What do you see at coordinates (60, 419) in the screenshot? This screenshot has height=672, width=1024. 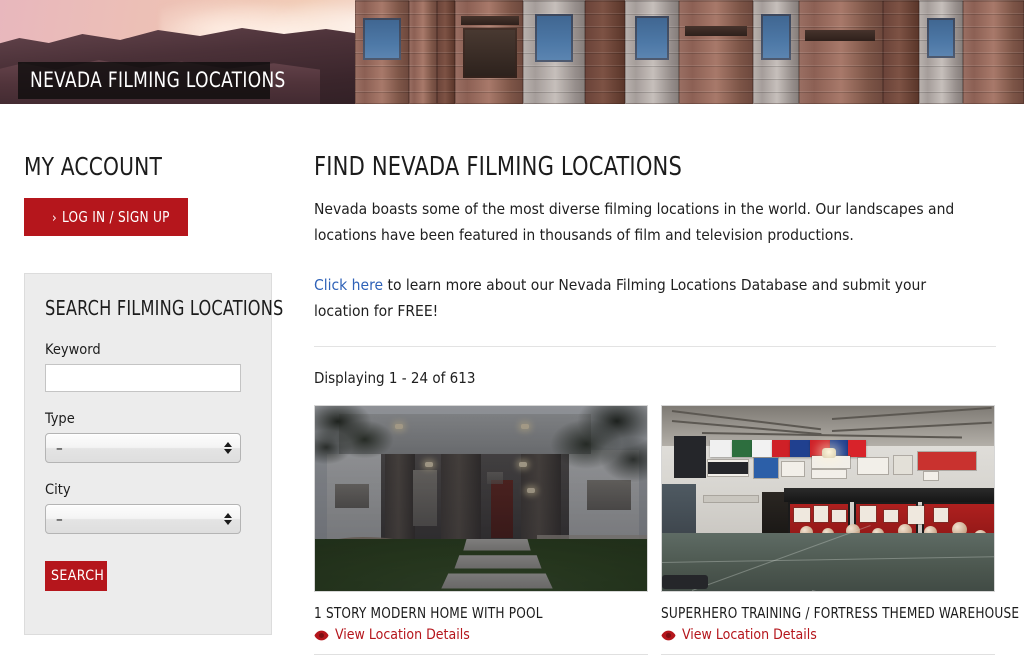 I see `type-label: Type` at bounding box center [60, 419].